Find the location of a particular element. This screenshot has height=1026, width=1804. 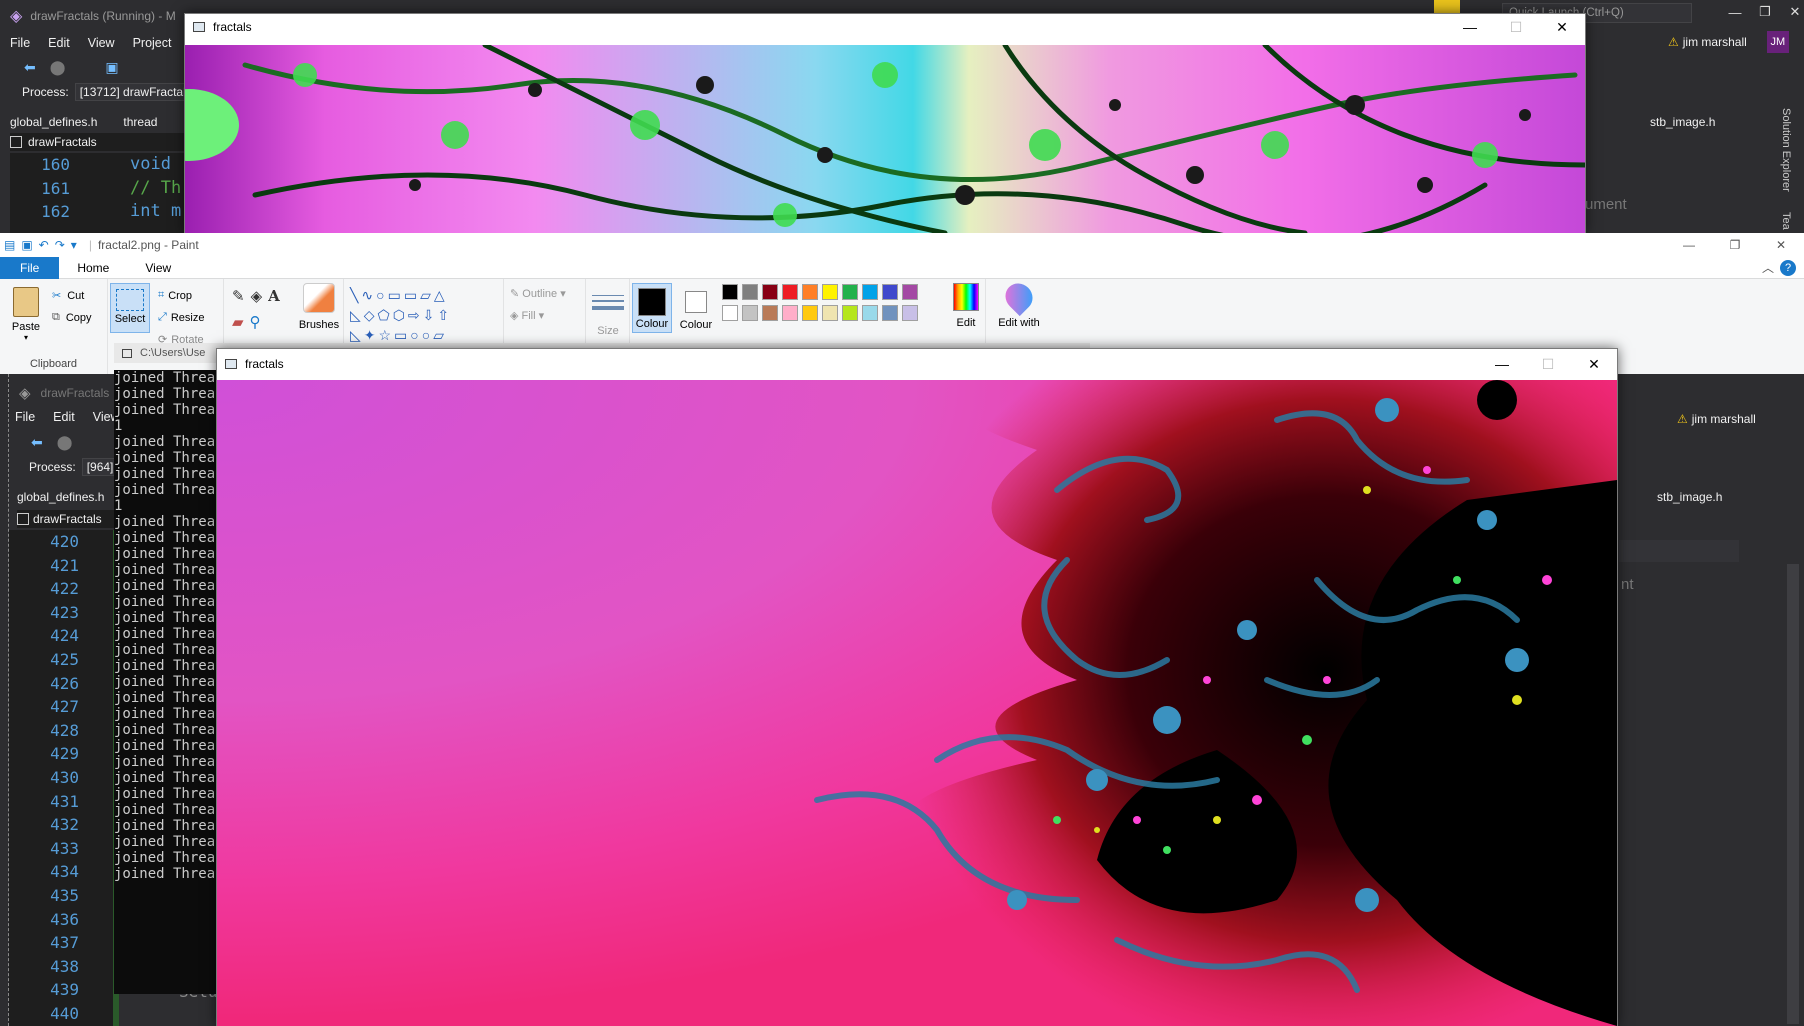

outline-dropdown: ✎ Outline ▾ is located at coordinates (538, 293).